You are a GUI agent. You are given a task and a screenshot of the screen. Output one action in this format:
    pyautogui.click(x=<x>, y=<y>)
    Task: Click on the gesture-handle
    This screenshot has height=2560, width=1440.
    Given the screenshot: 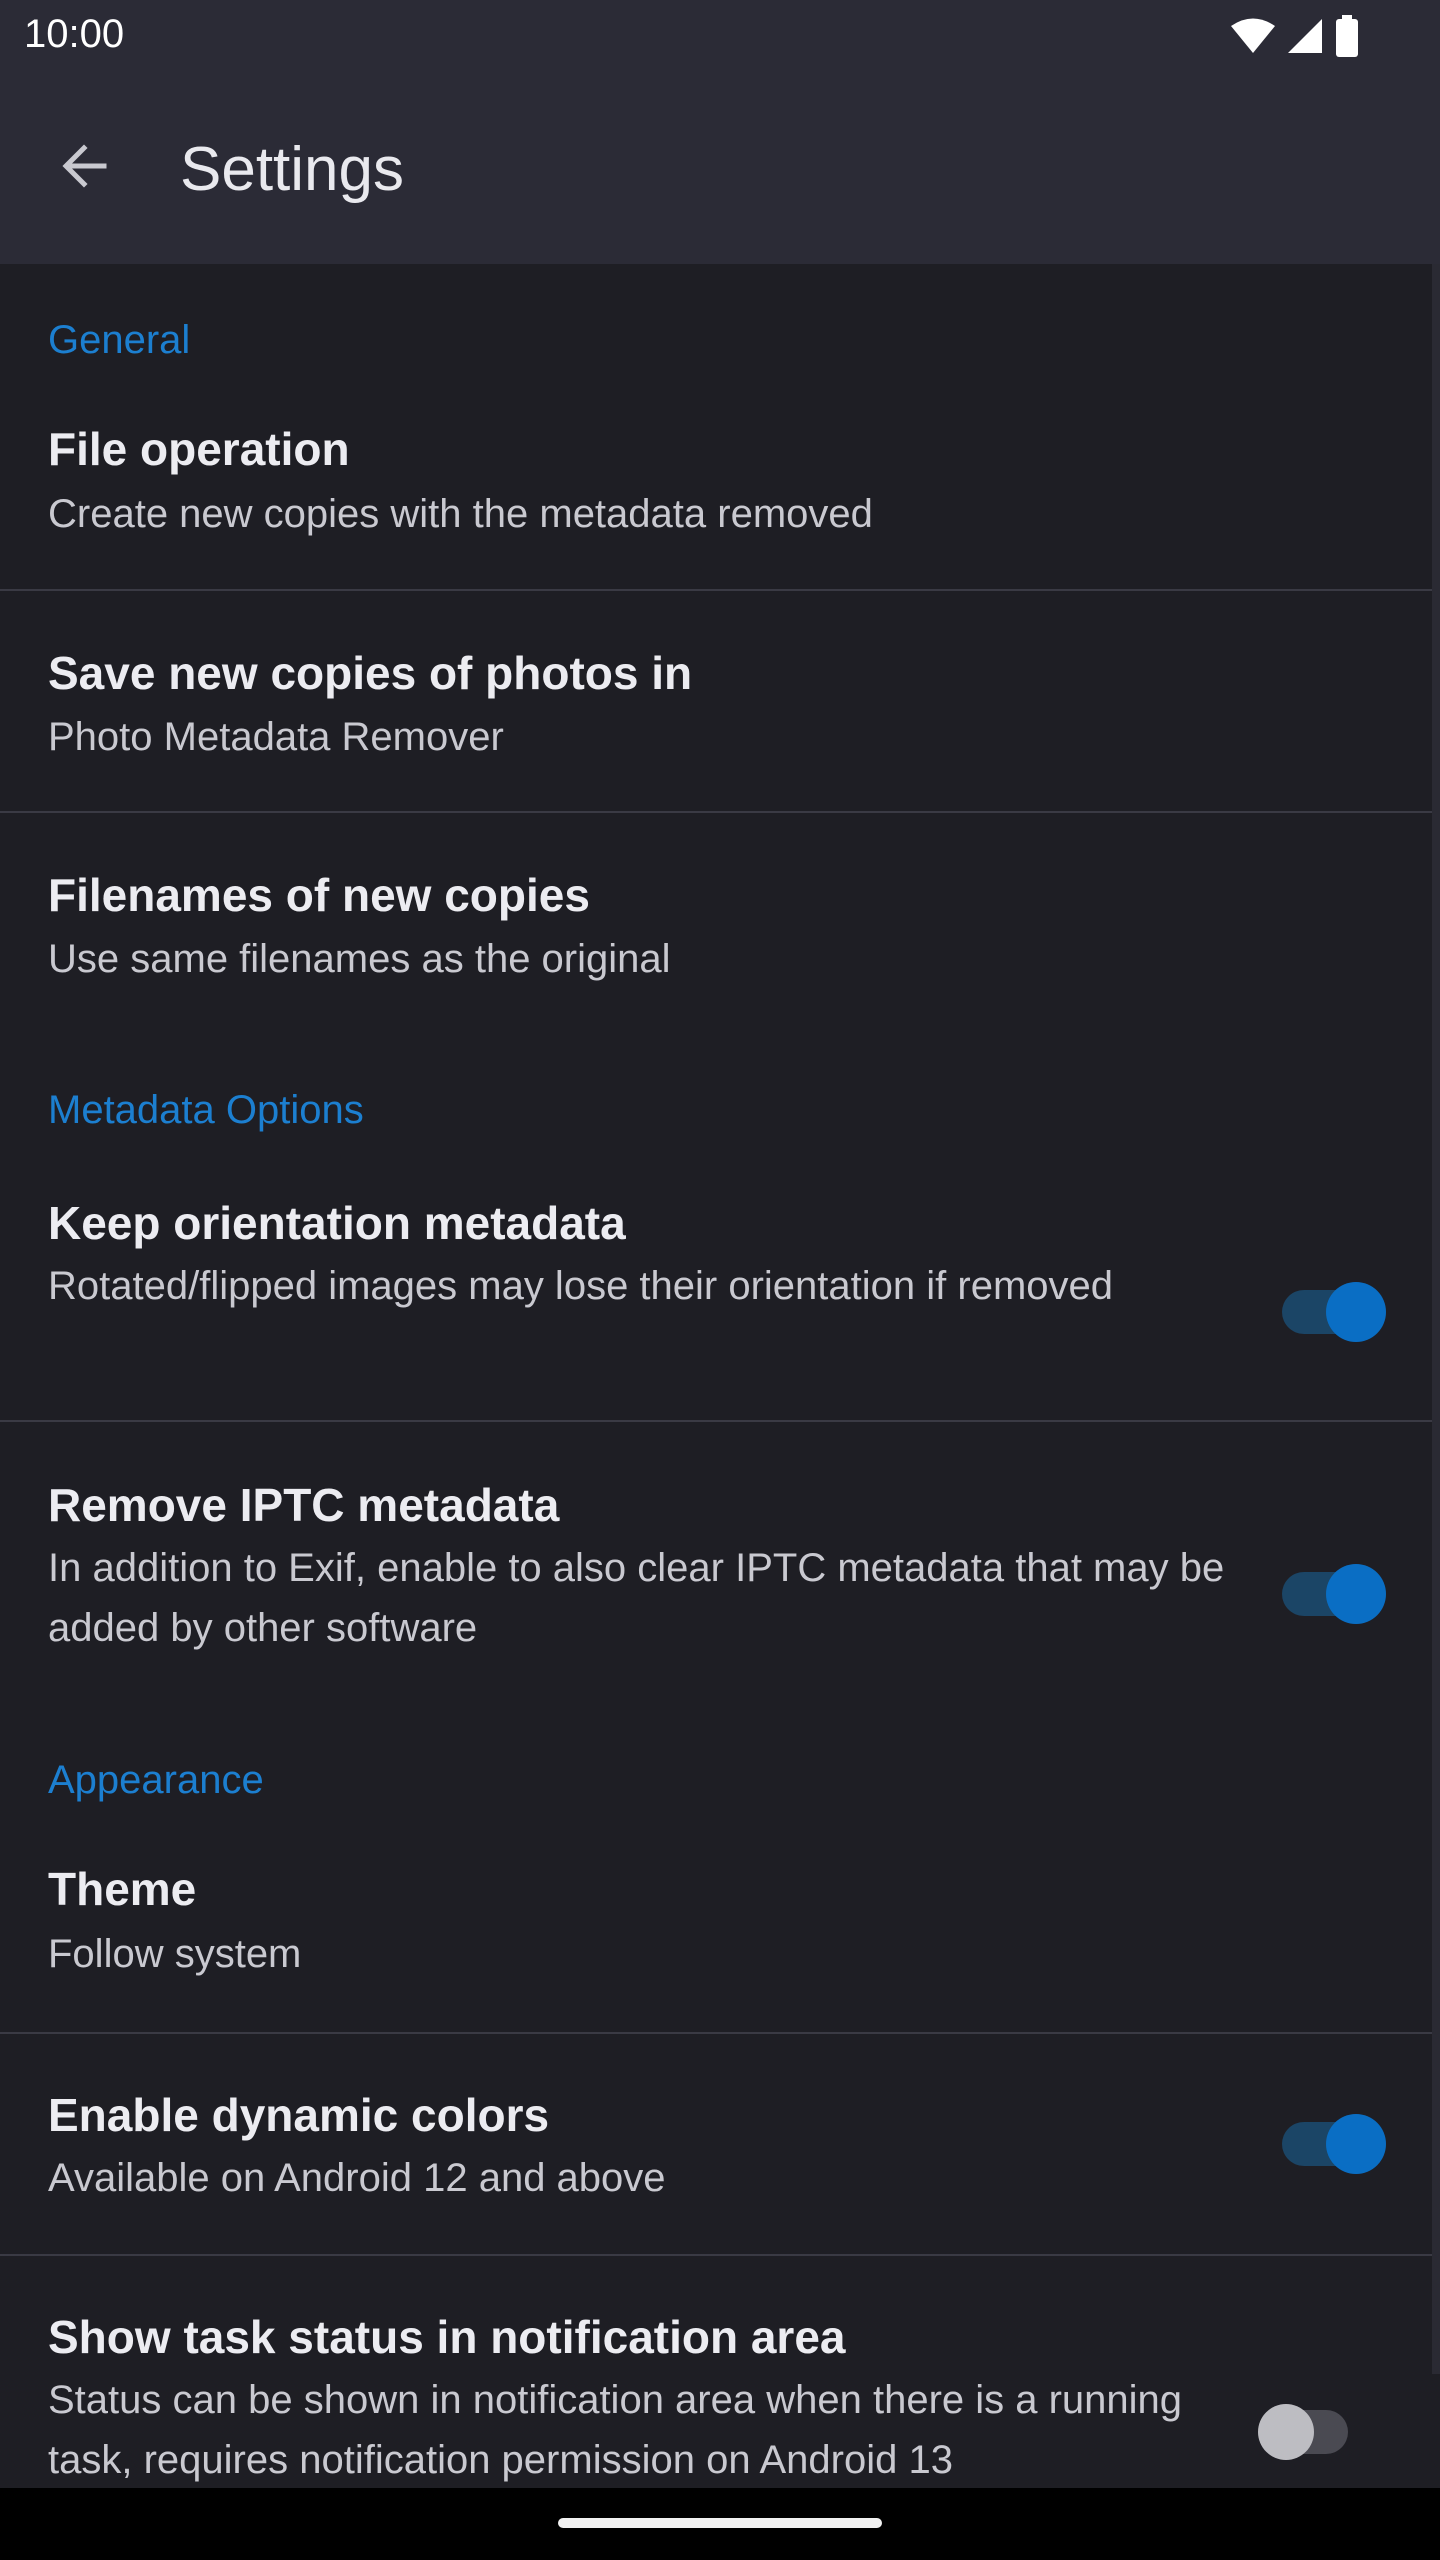 What is the action you would take?
    pyautogui.click(x=720, y=2523)
    